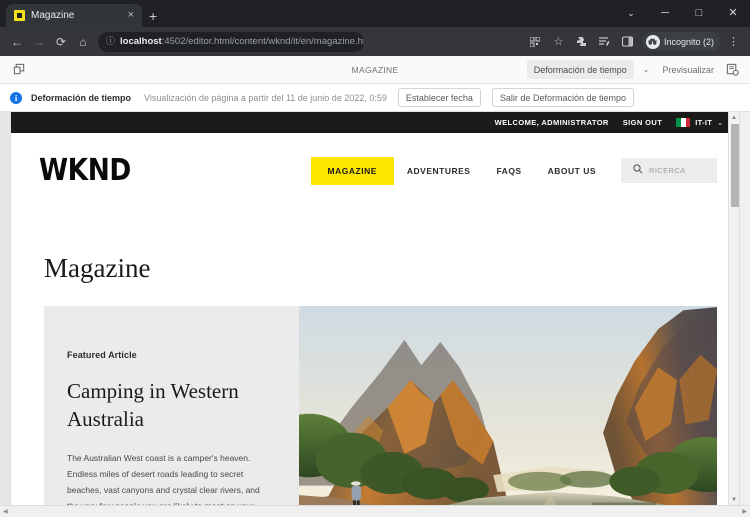  Describe the element at coordinates (375, 13) in the screenshot. I see `tab-strip: Magazine × + ⌄ ─ □ ✕` at that location.